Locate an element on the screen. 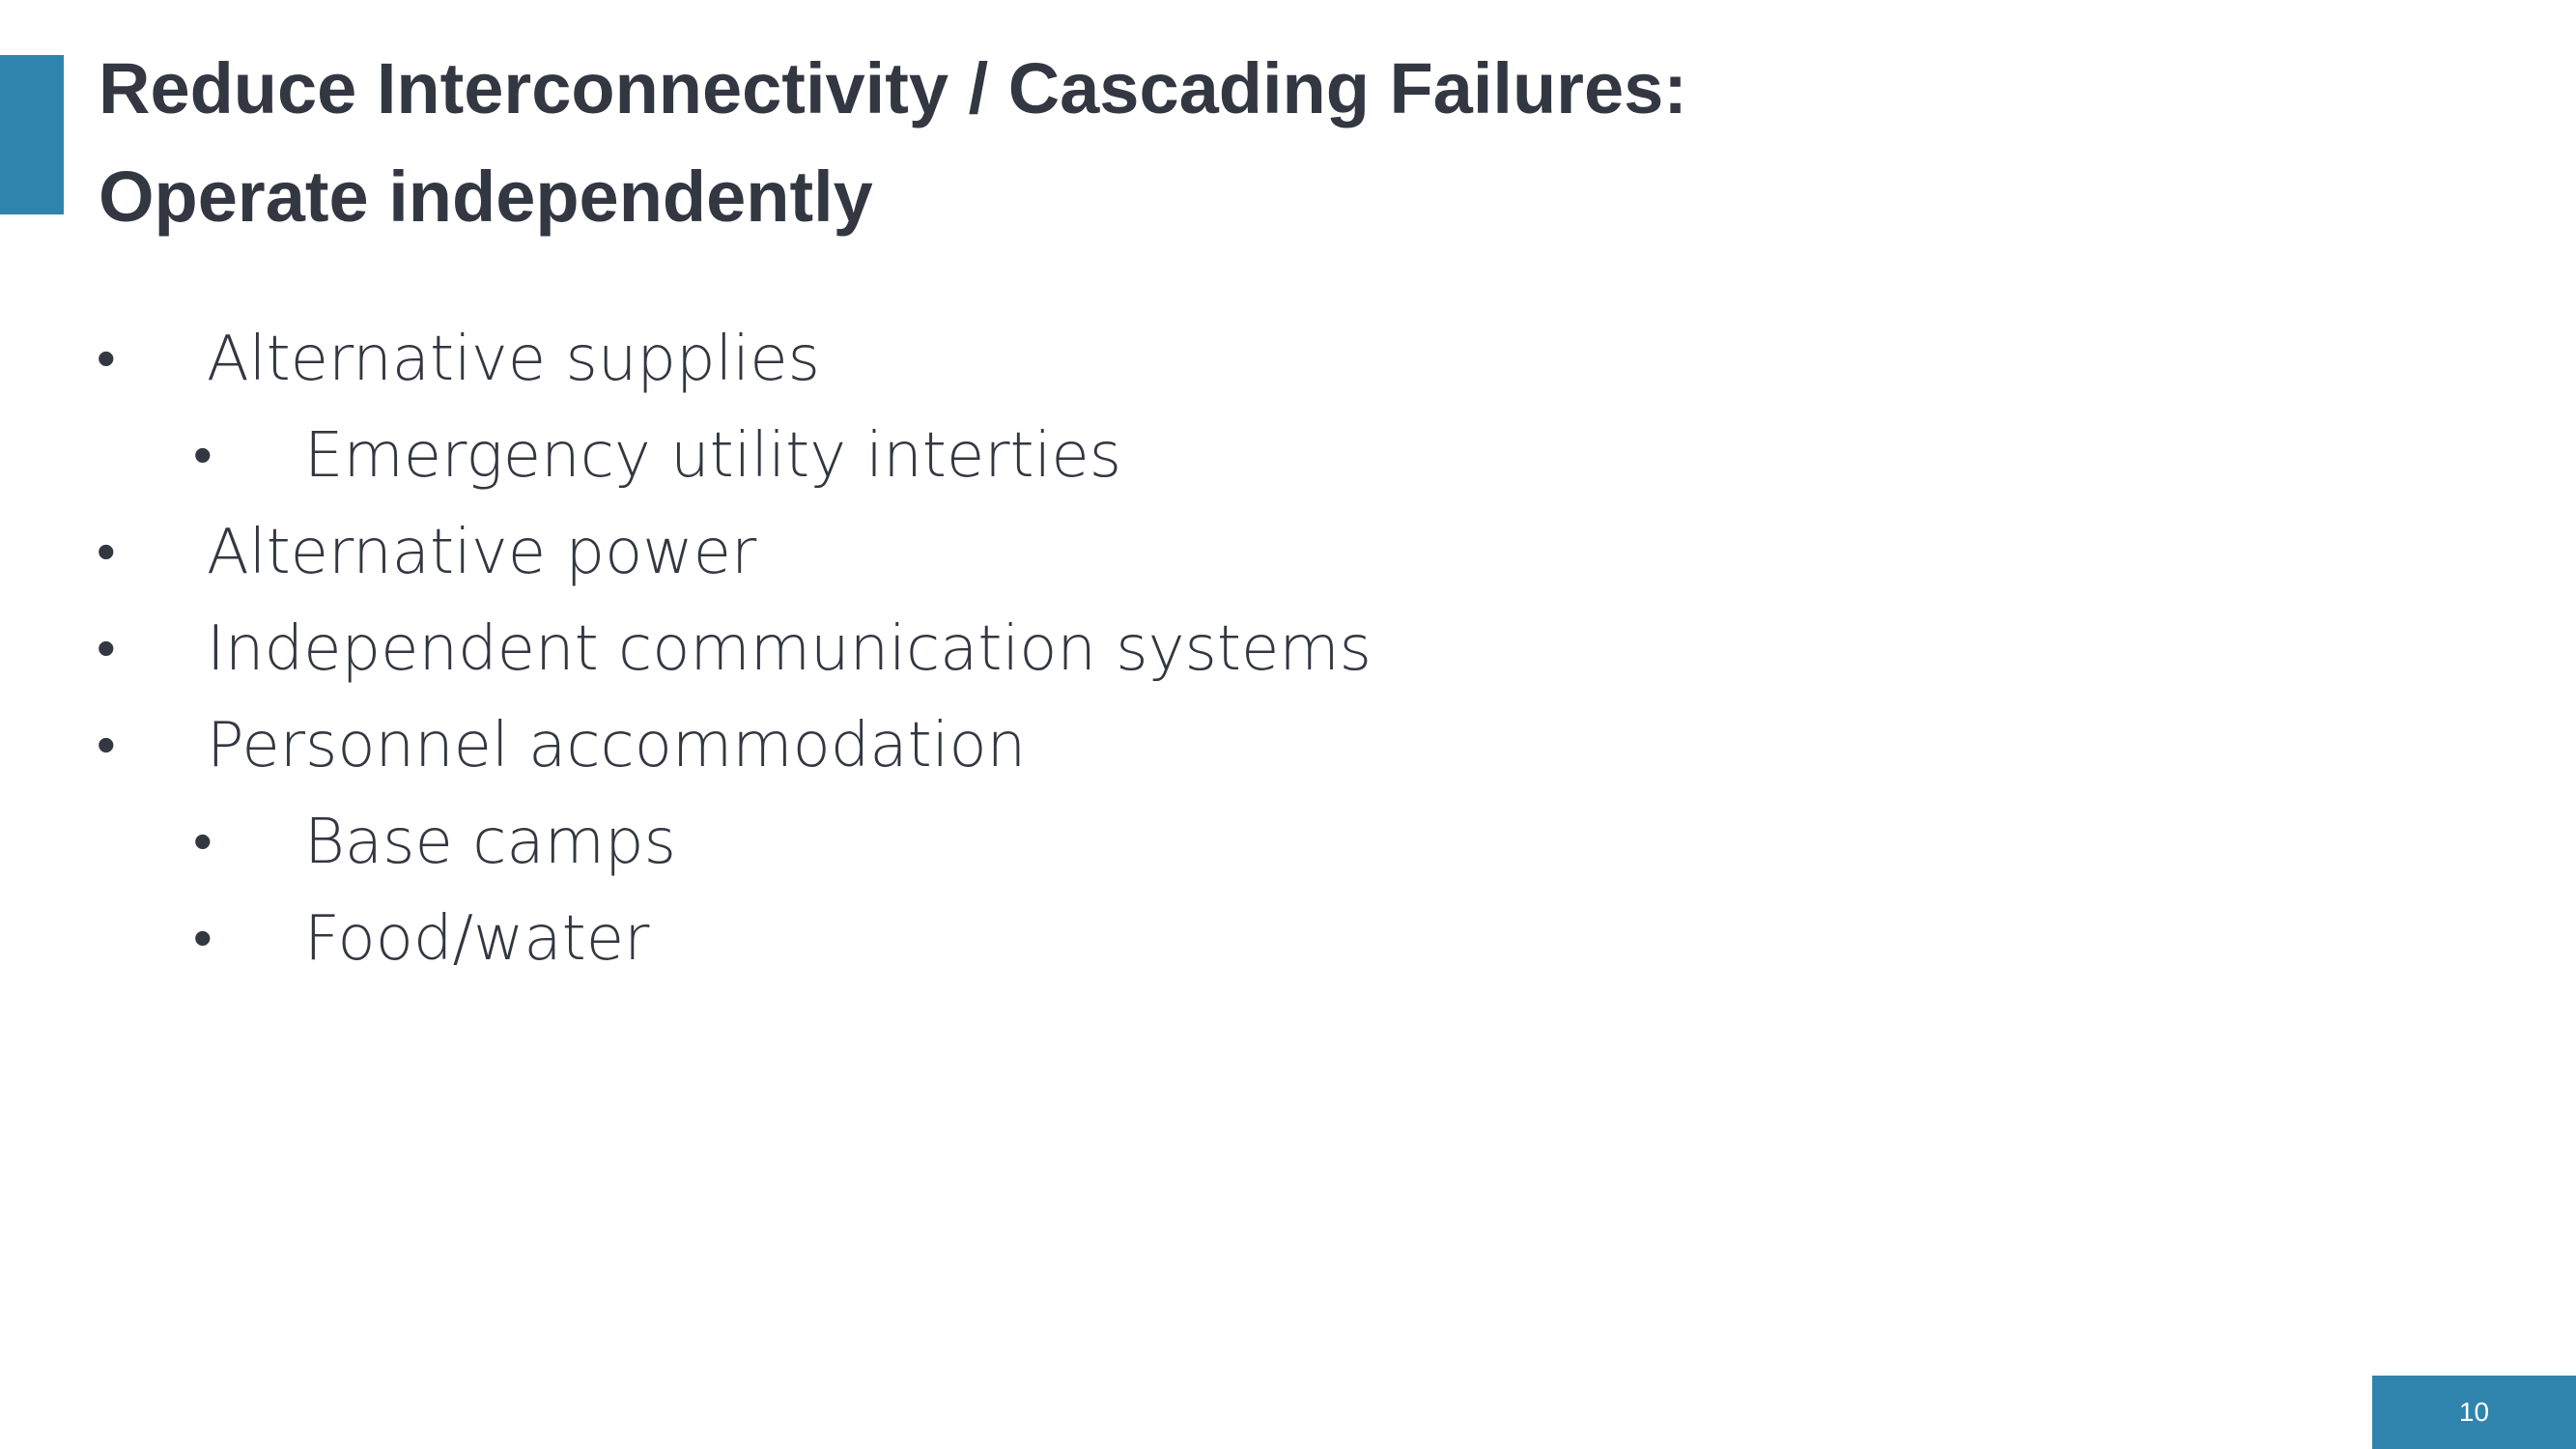  sub-bullet-item: • Base camps is located at coordinates (1159, 842).